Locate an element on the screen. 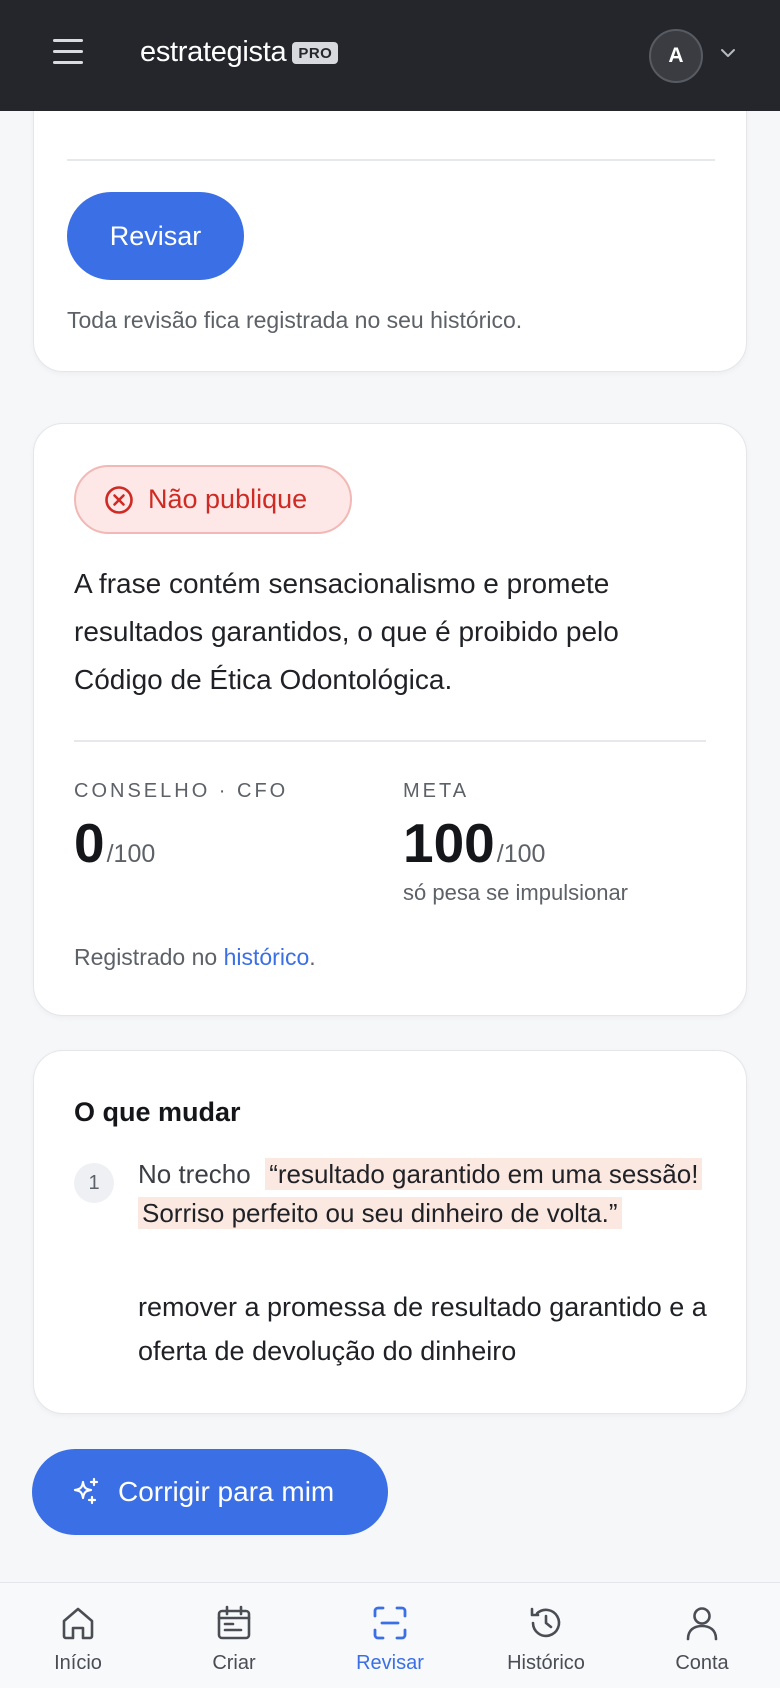 The image size is (780, 1688). registered-note: Registrado no histórico. is located at coordinates (195, 957).